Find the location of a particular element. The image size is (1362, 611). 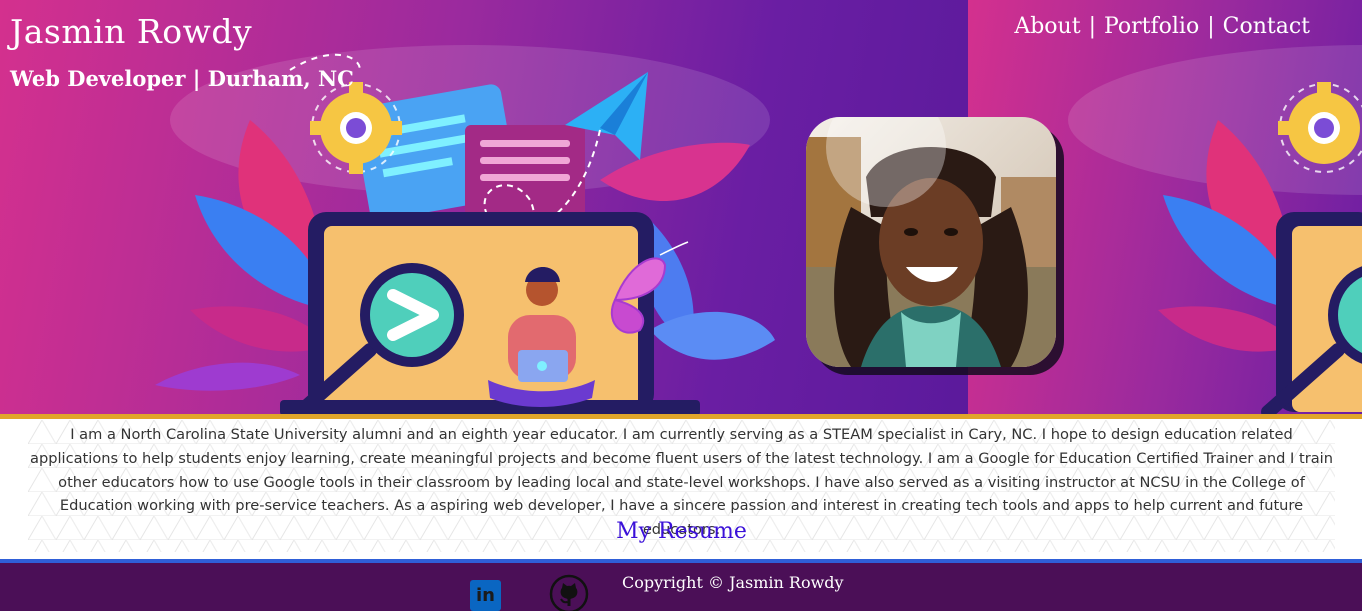

hero-divider is located at coordinates (681, 416).